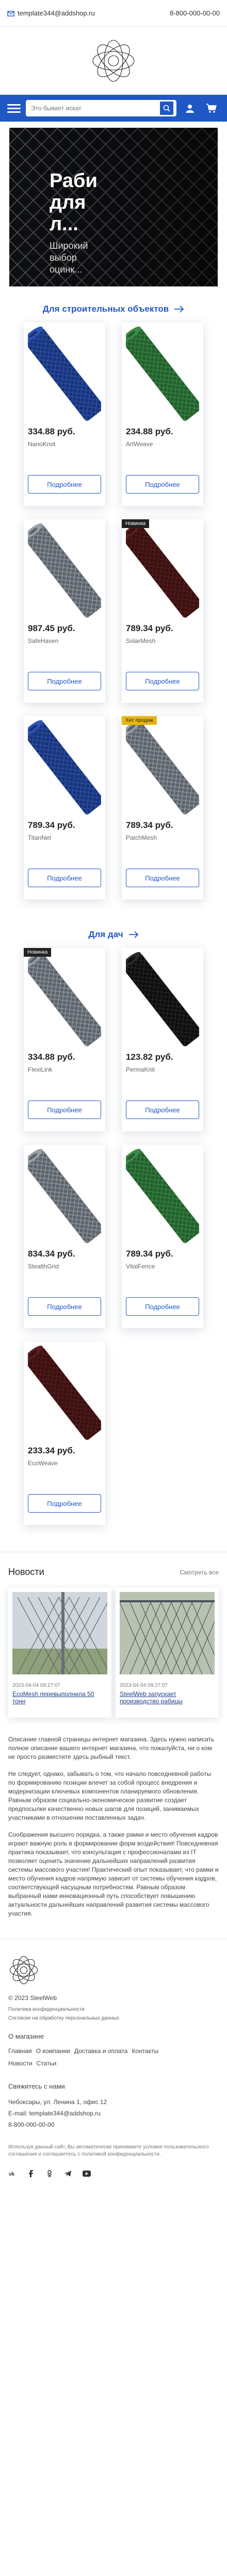  What do you see at coordinates (149, 431) in the screenshot?
I see `product-price: 234.88 руб.` at bounding box center [149, 431].